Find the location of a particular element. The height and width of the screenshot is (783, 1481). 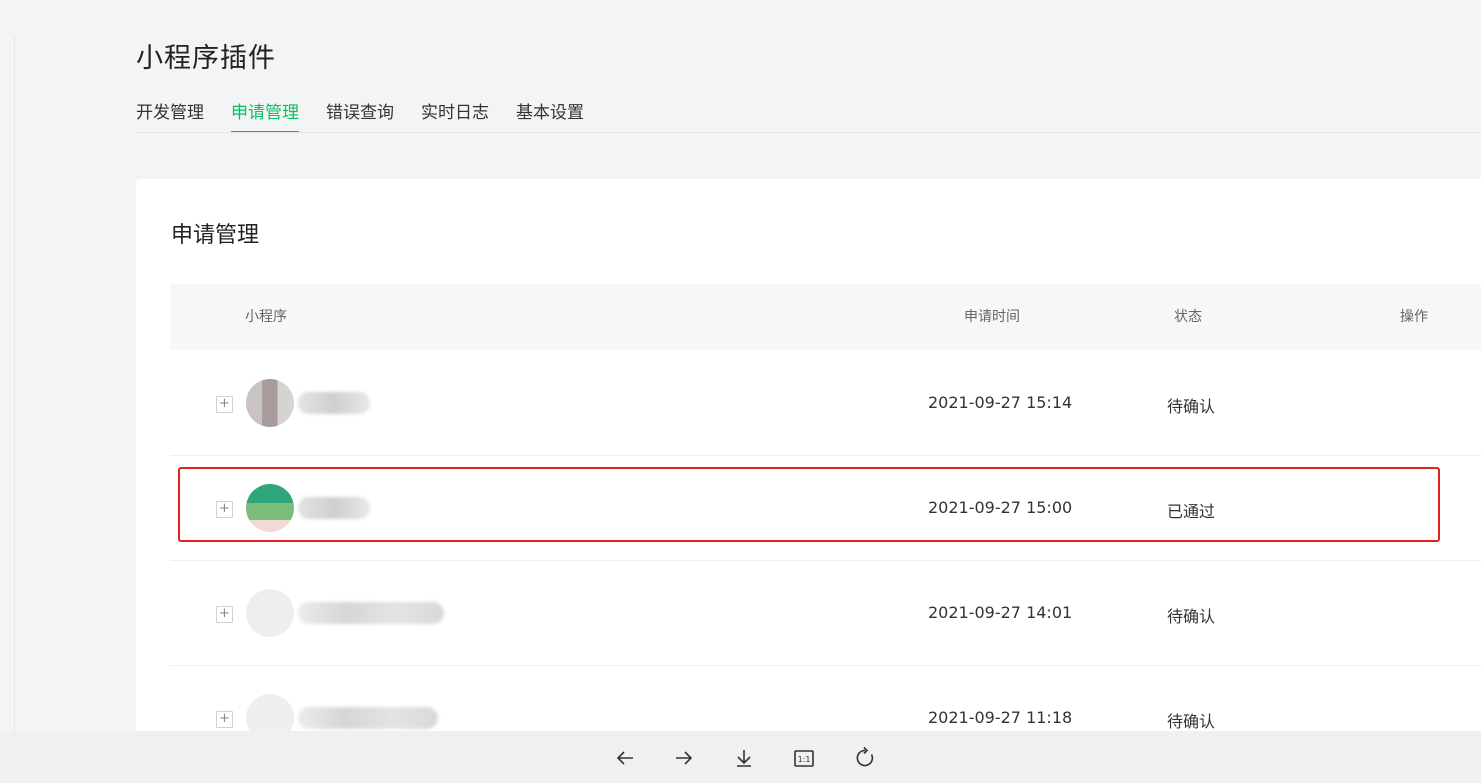

arrow-left-icon is located at coordinates (625, 758).